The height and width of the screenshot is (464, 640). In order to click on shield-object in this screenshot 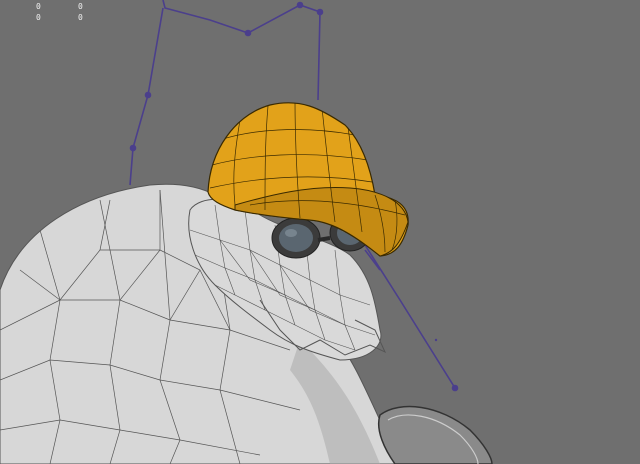, I will do `click(435, 434)`.